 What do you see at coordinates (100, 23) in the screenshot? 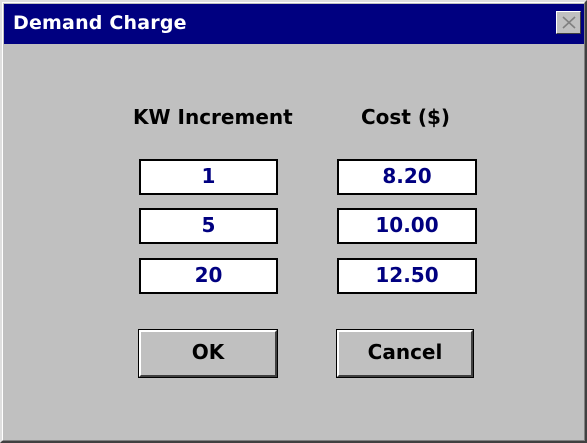
I see `window-title: Demand Charge` at bounding box center [100, 23].